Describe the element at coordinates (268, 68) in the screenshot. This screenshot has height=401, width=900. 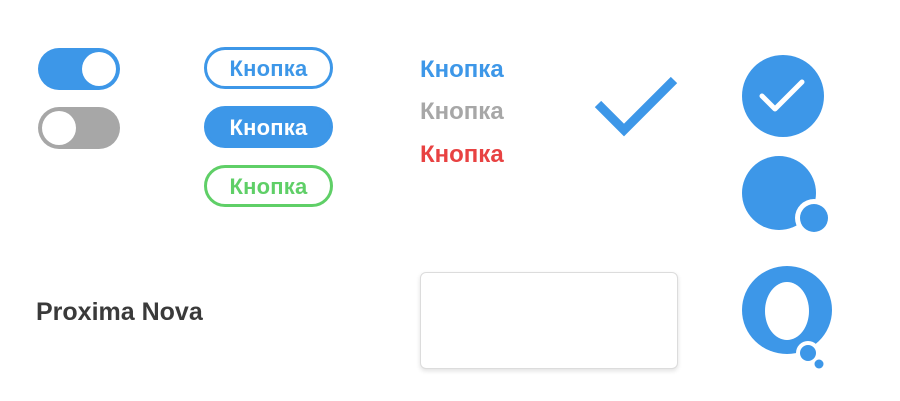
I see `outline-blue-button: Кнопка` at that location.